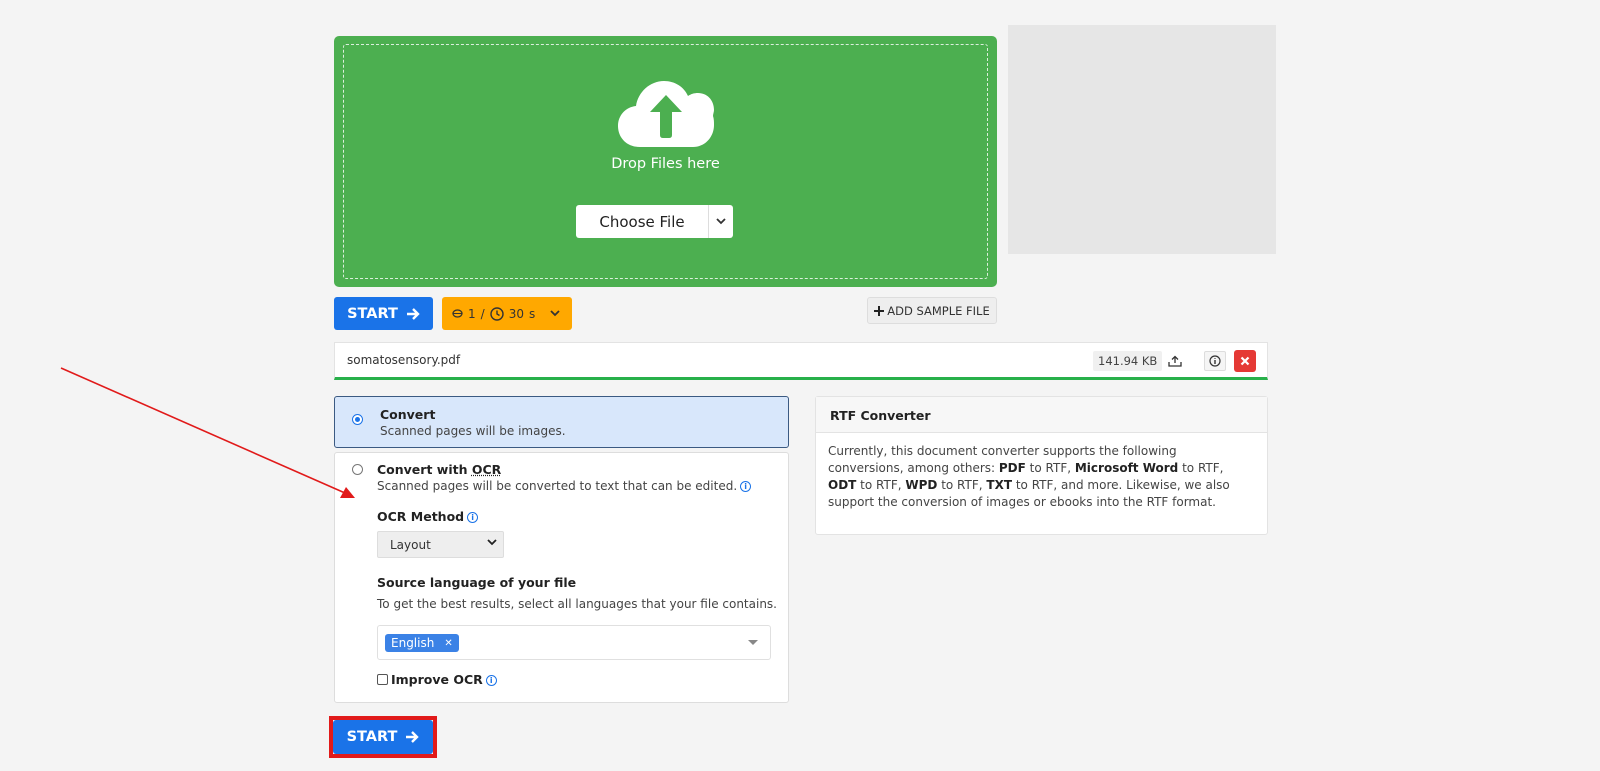 The width and height of the screenshot is (1600, 771). I want to click on start-button-bottom: START, so click(383, 737).